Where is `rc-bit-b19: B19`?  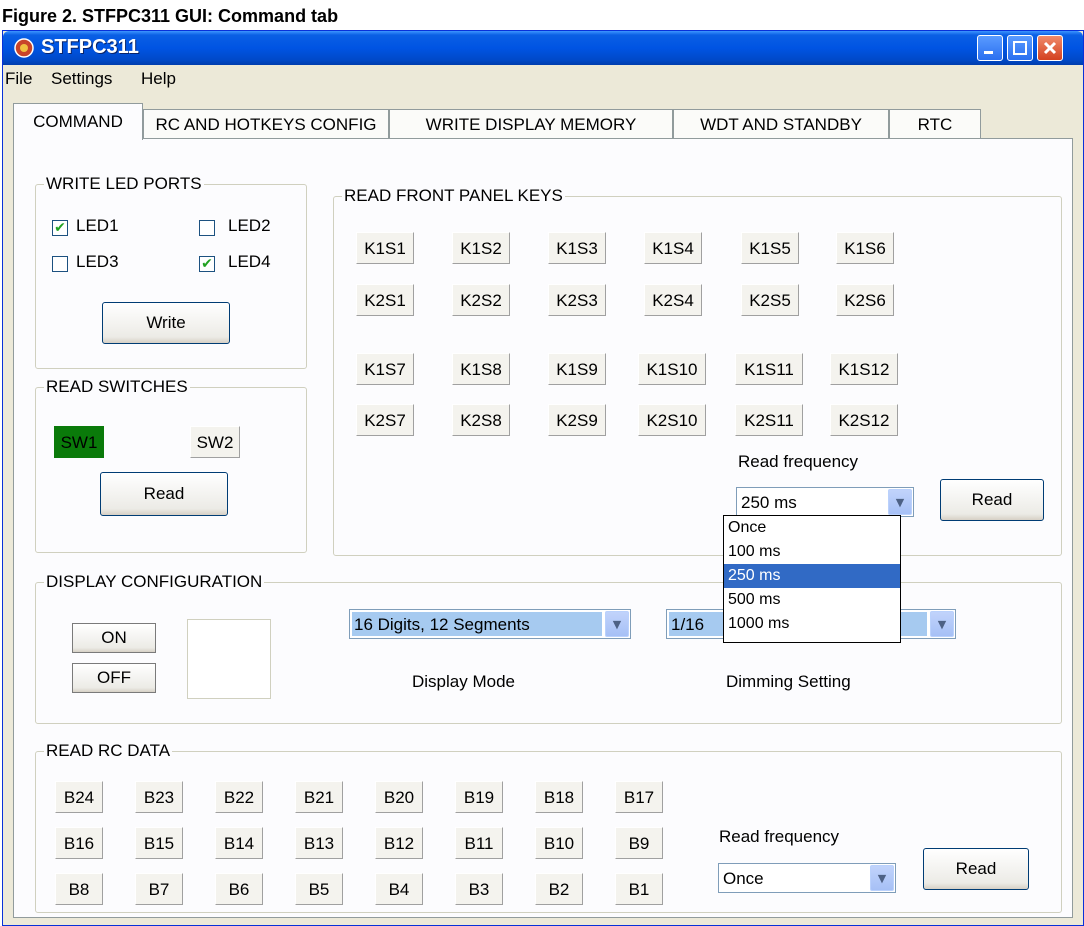 rc-bit-b19: B19 is located at coordinates (479, 797).